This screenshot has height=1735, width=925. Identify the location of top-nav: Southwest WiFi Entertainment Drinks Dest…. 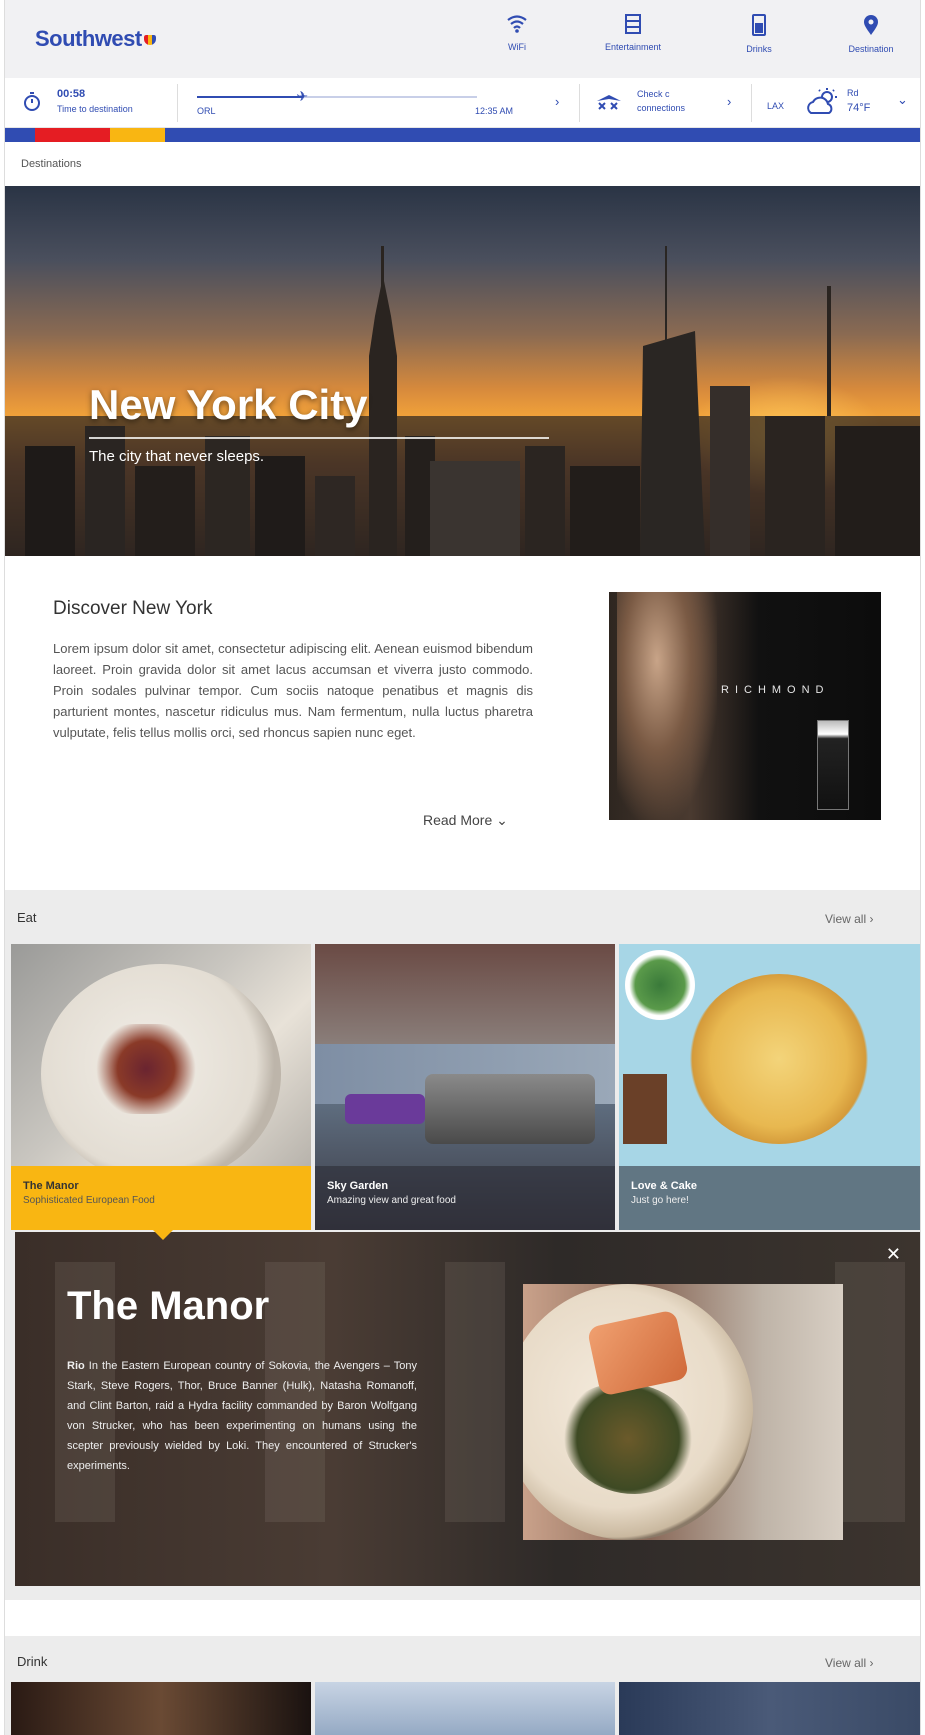
(462, 39).